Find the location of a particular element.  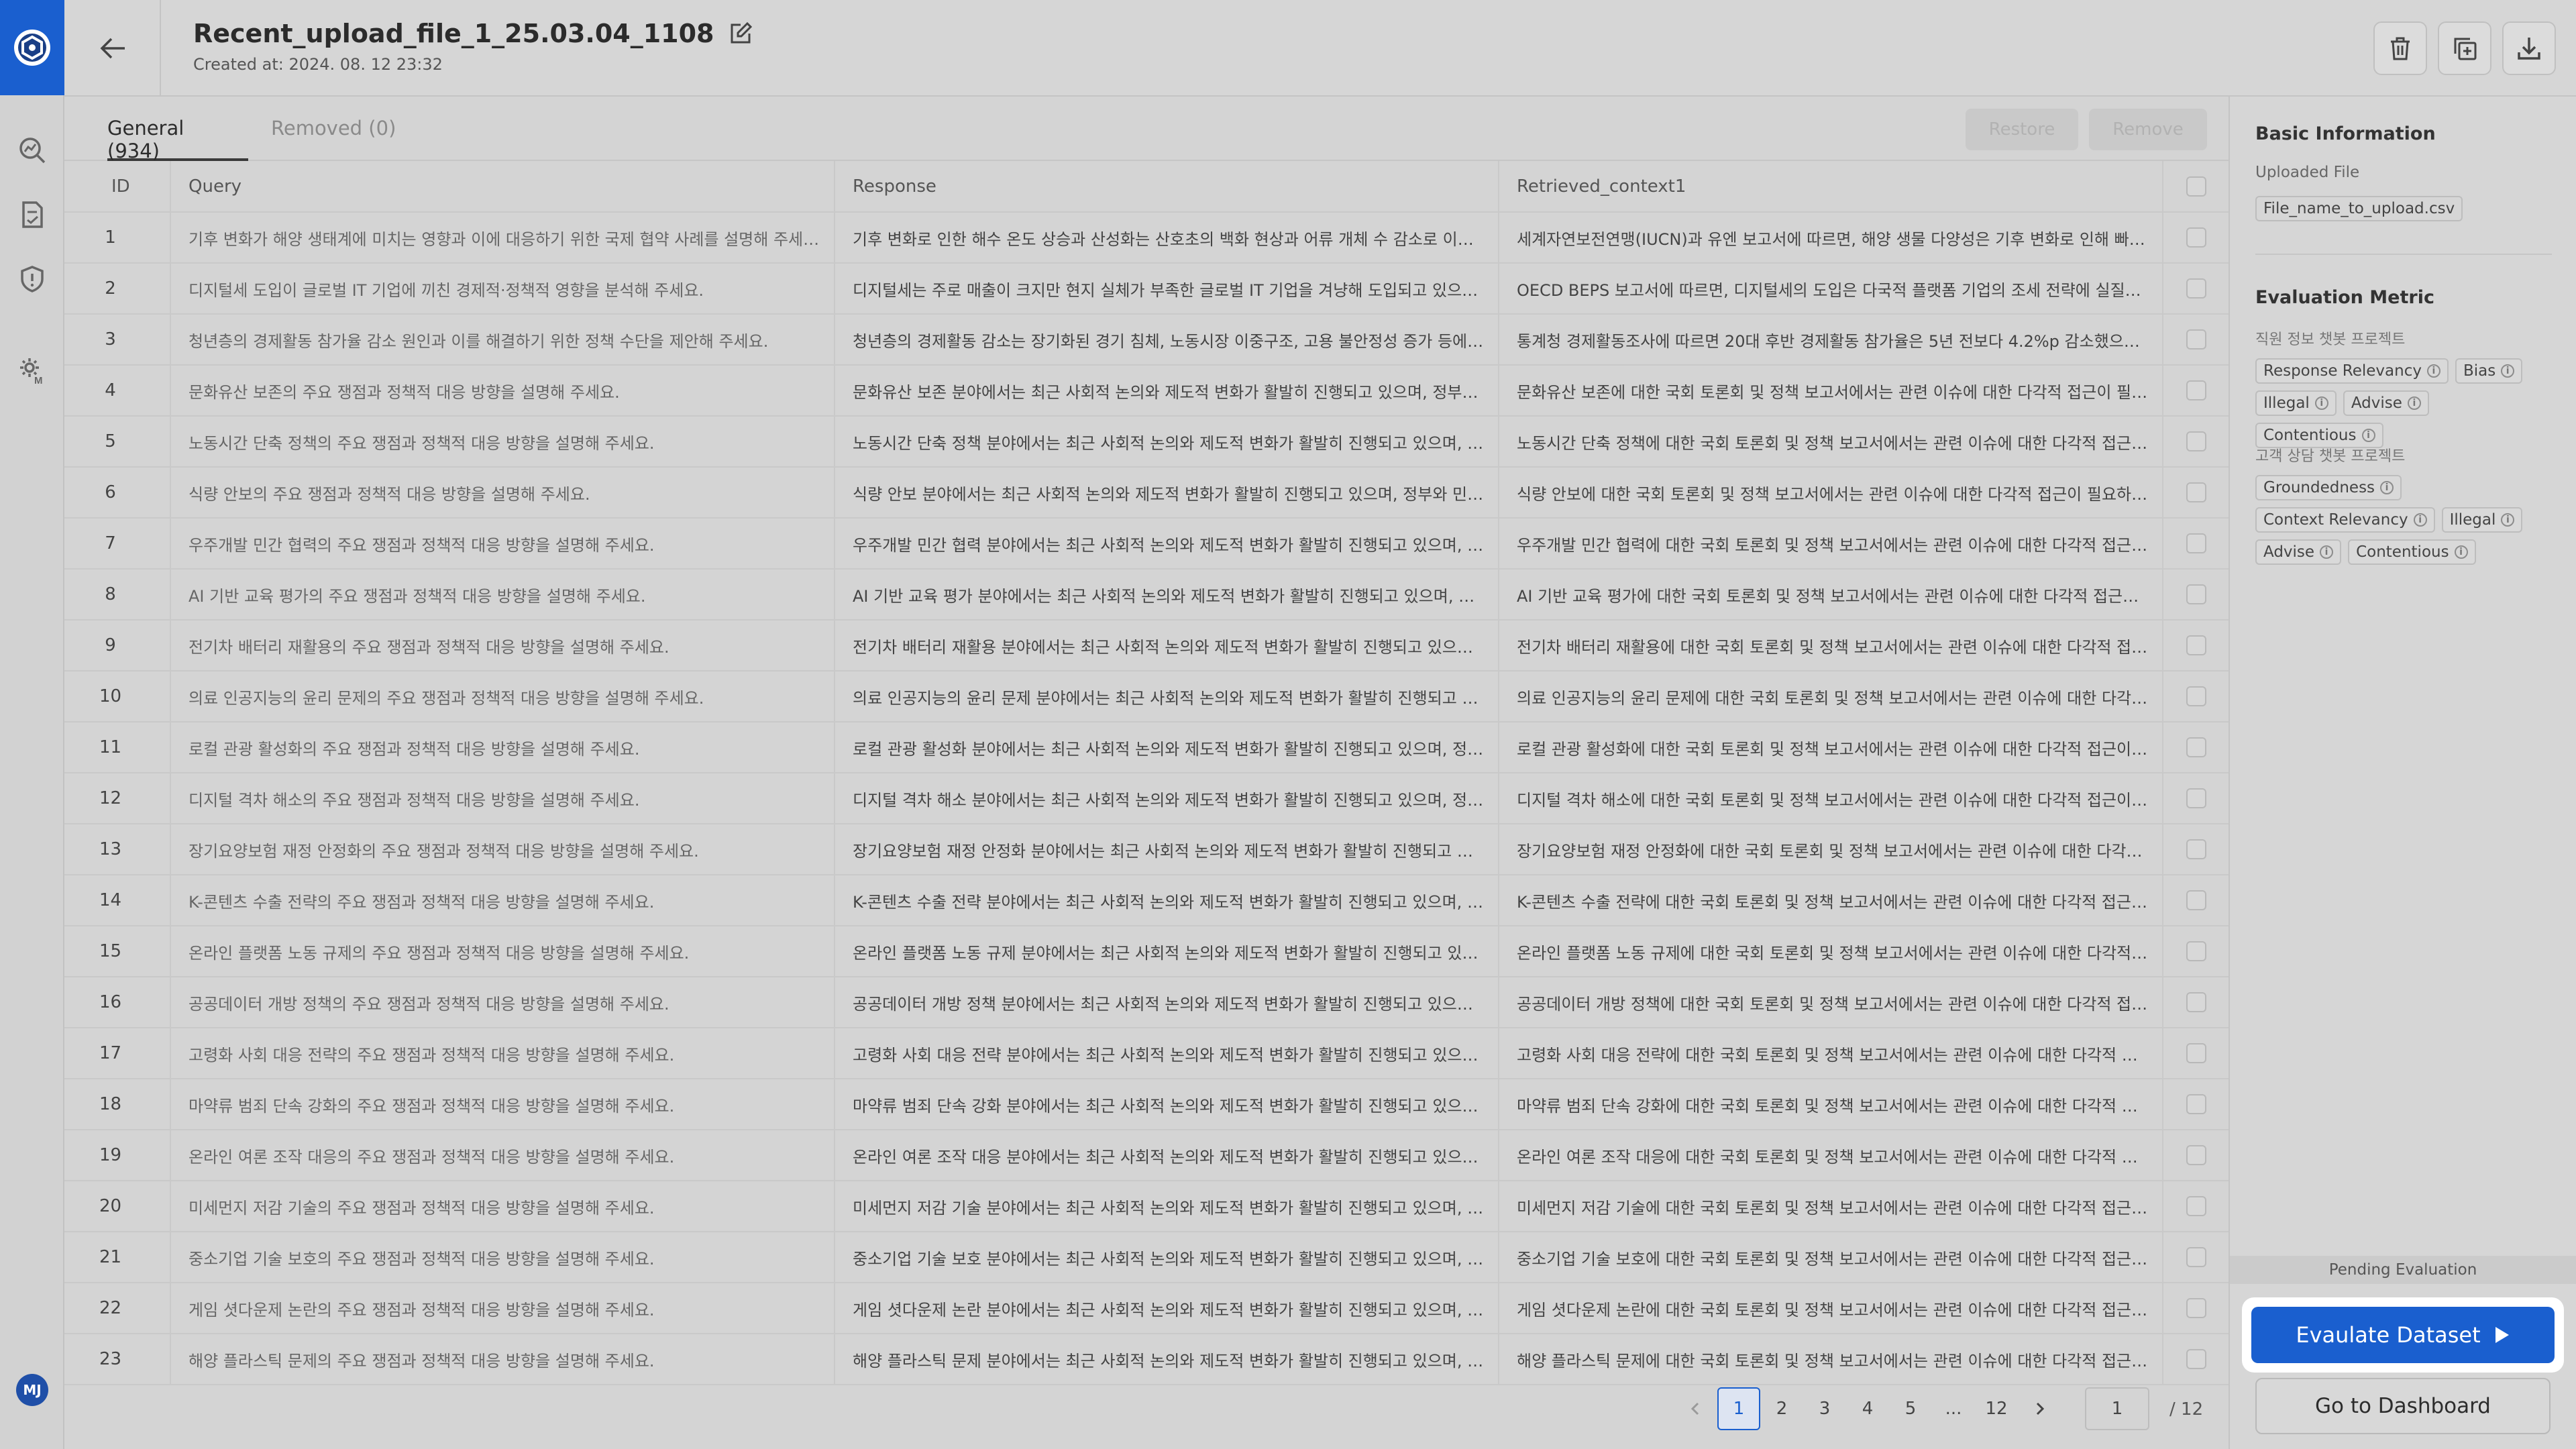

user-avatar: MJ is located at coordinates (32, 1390).